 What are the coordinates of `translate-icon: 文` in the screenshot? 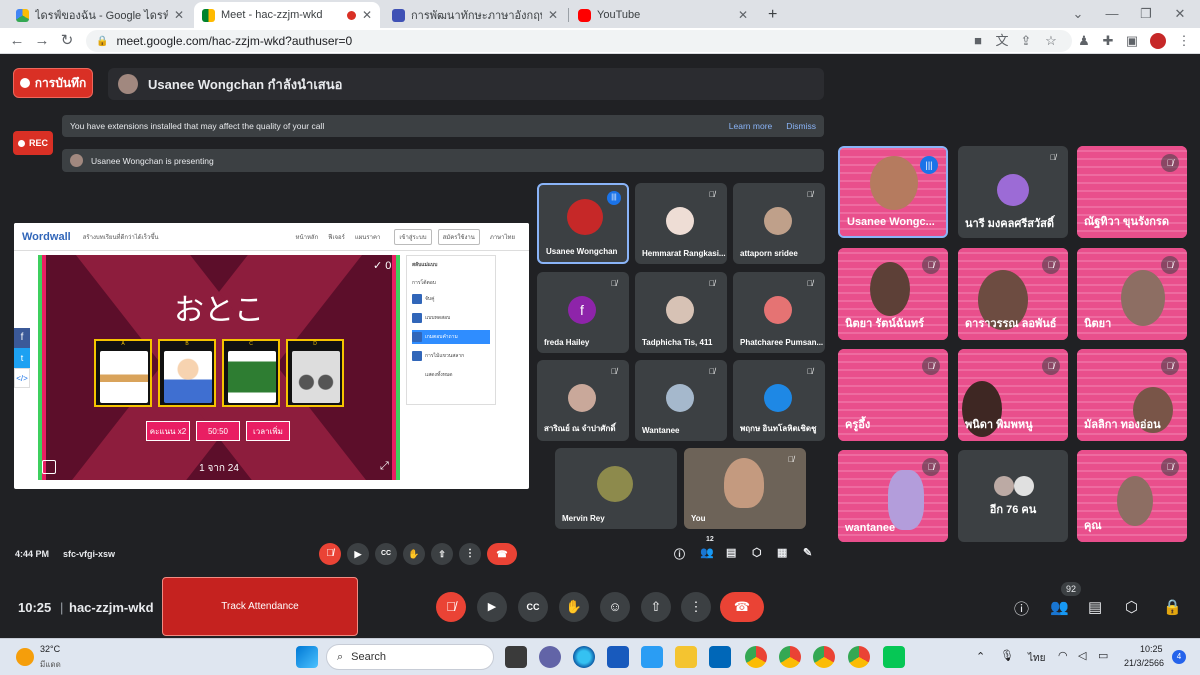 It's located at (1002, 41).